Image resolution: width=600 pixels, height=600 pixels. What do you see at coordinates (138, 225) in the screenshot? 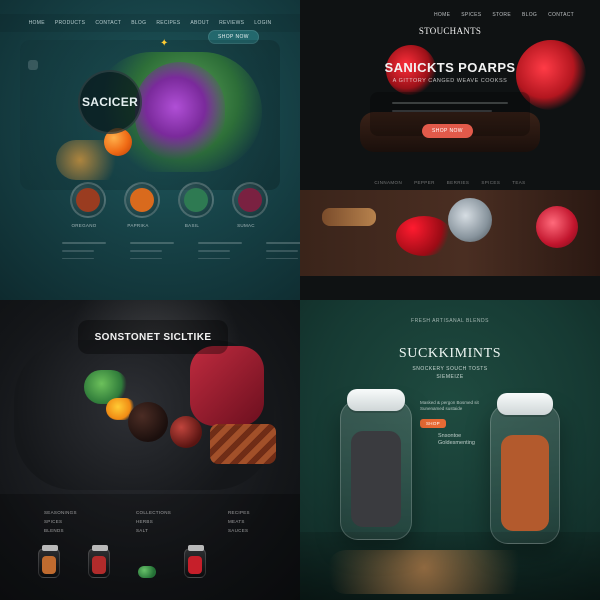
I see `jar-label: PAPRIKA` at bounding box center [138, 225].